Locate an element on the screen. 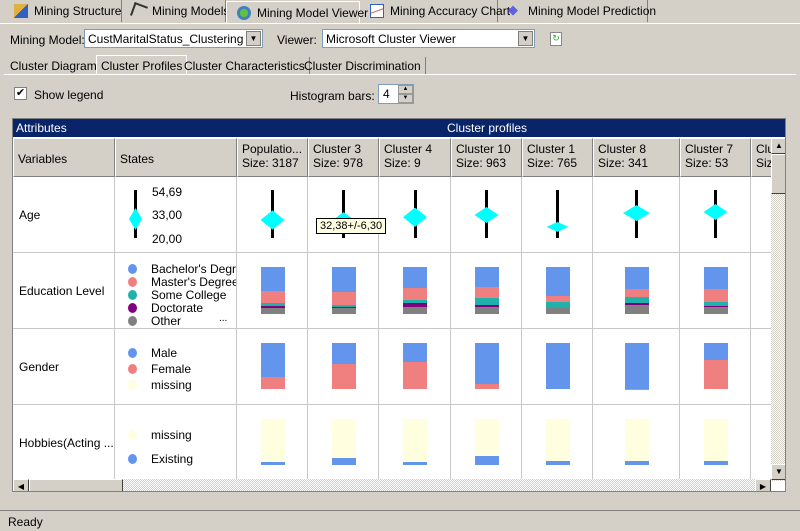  cluster-size: Size: 53 is located at coordinates (707, 163).